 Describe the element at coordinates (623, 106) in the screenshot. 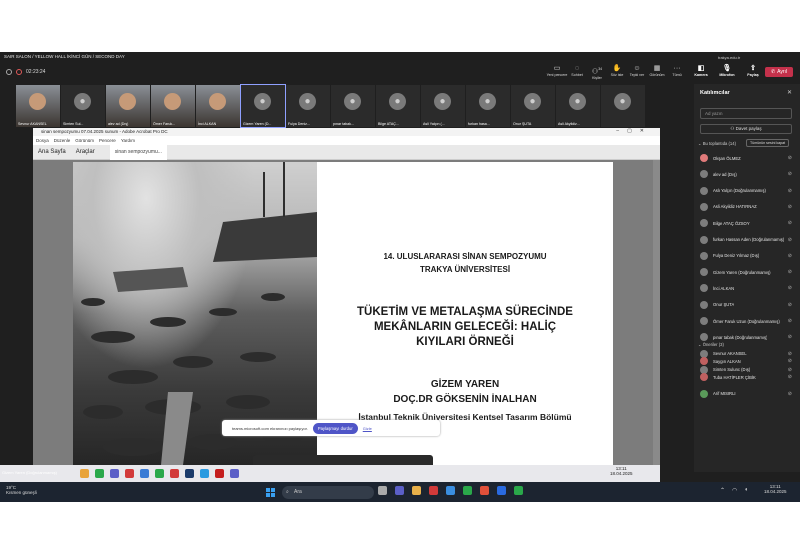

I see `video-tile: ●` at that location.